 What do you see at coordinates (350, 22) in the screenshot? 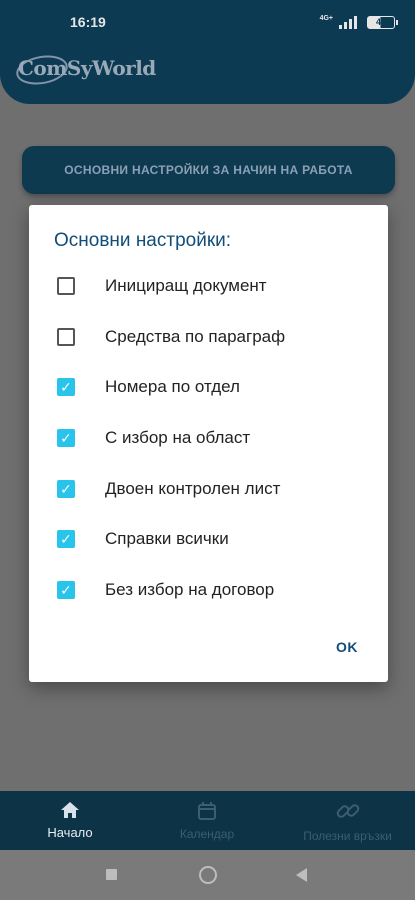
I see `signal-icon` at bounding box center [350, 22].